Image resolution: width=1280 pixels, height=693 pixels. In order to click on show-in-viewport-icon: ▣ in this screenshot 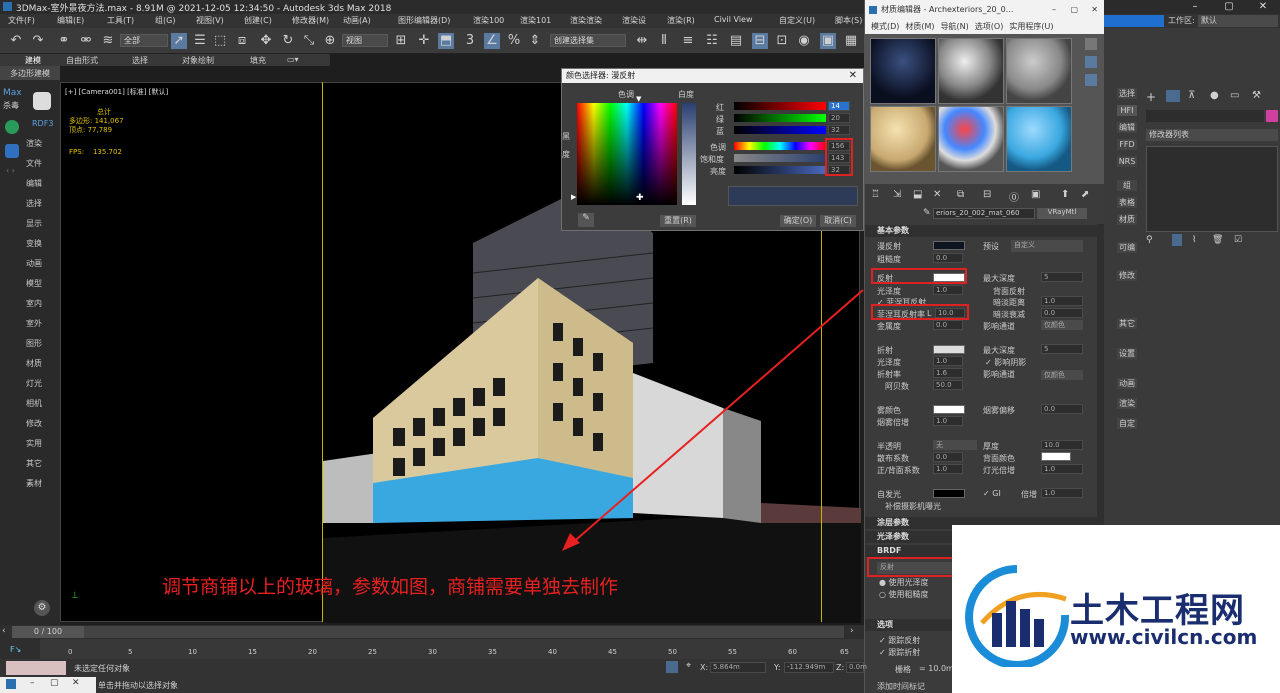, I will do `click(1035, 194)`.